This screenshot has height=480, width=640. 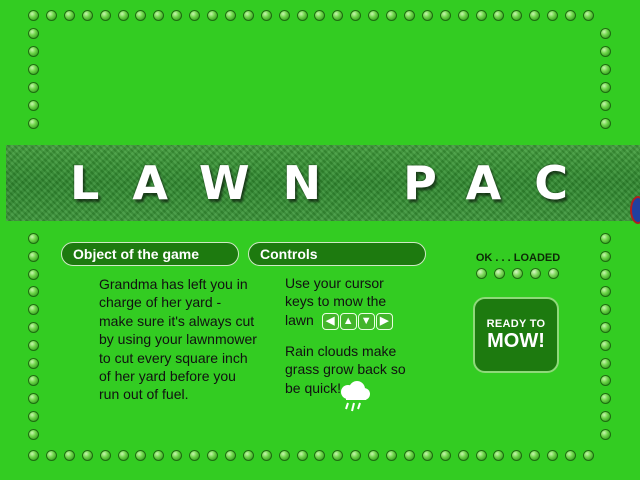 I want to click on controls-heading: Controls, so click(x=337, y=254).